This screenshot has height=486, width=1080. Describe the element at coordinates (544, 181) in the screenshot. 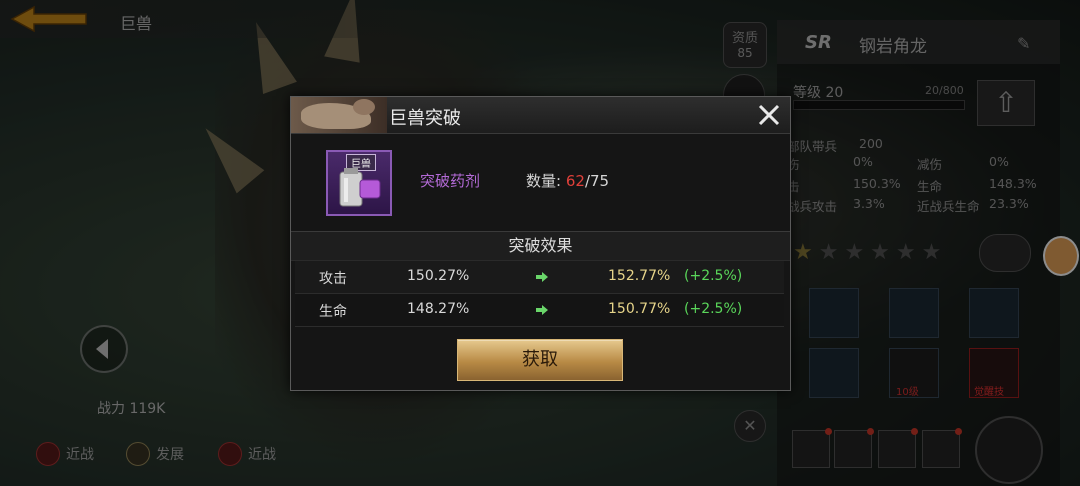

I see `quantity-label: 数量:` at that location.